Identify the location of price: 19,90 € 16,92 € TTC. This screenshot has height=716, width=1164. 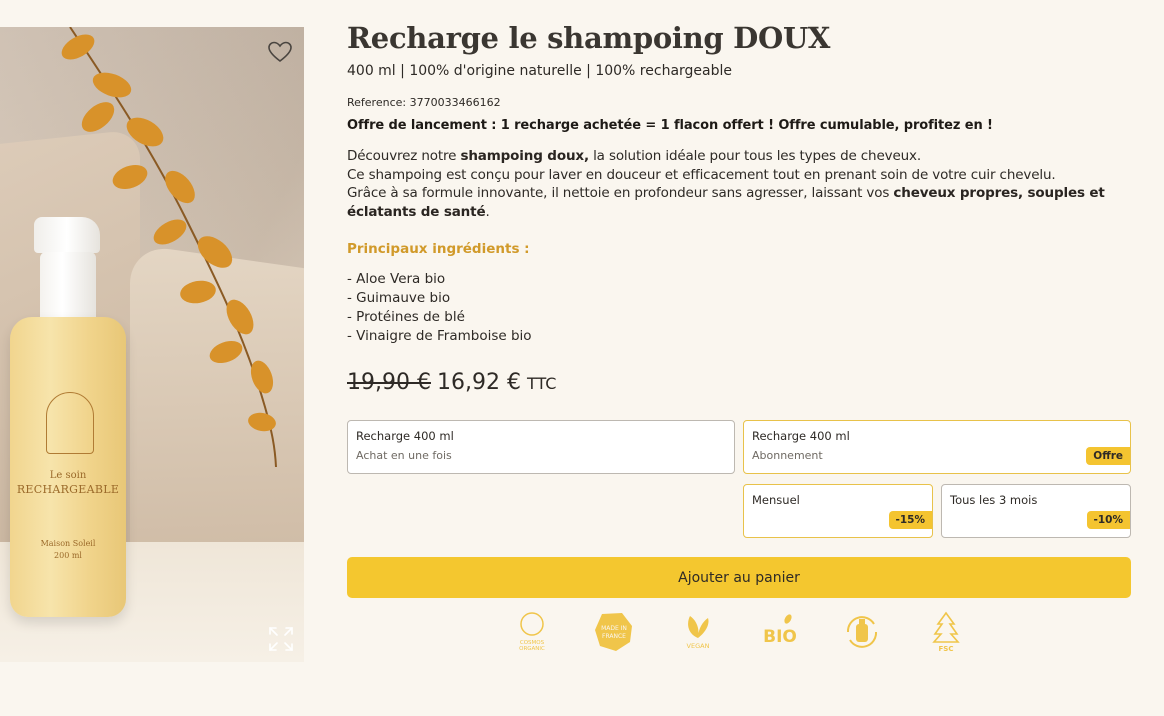
(739, 382).